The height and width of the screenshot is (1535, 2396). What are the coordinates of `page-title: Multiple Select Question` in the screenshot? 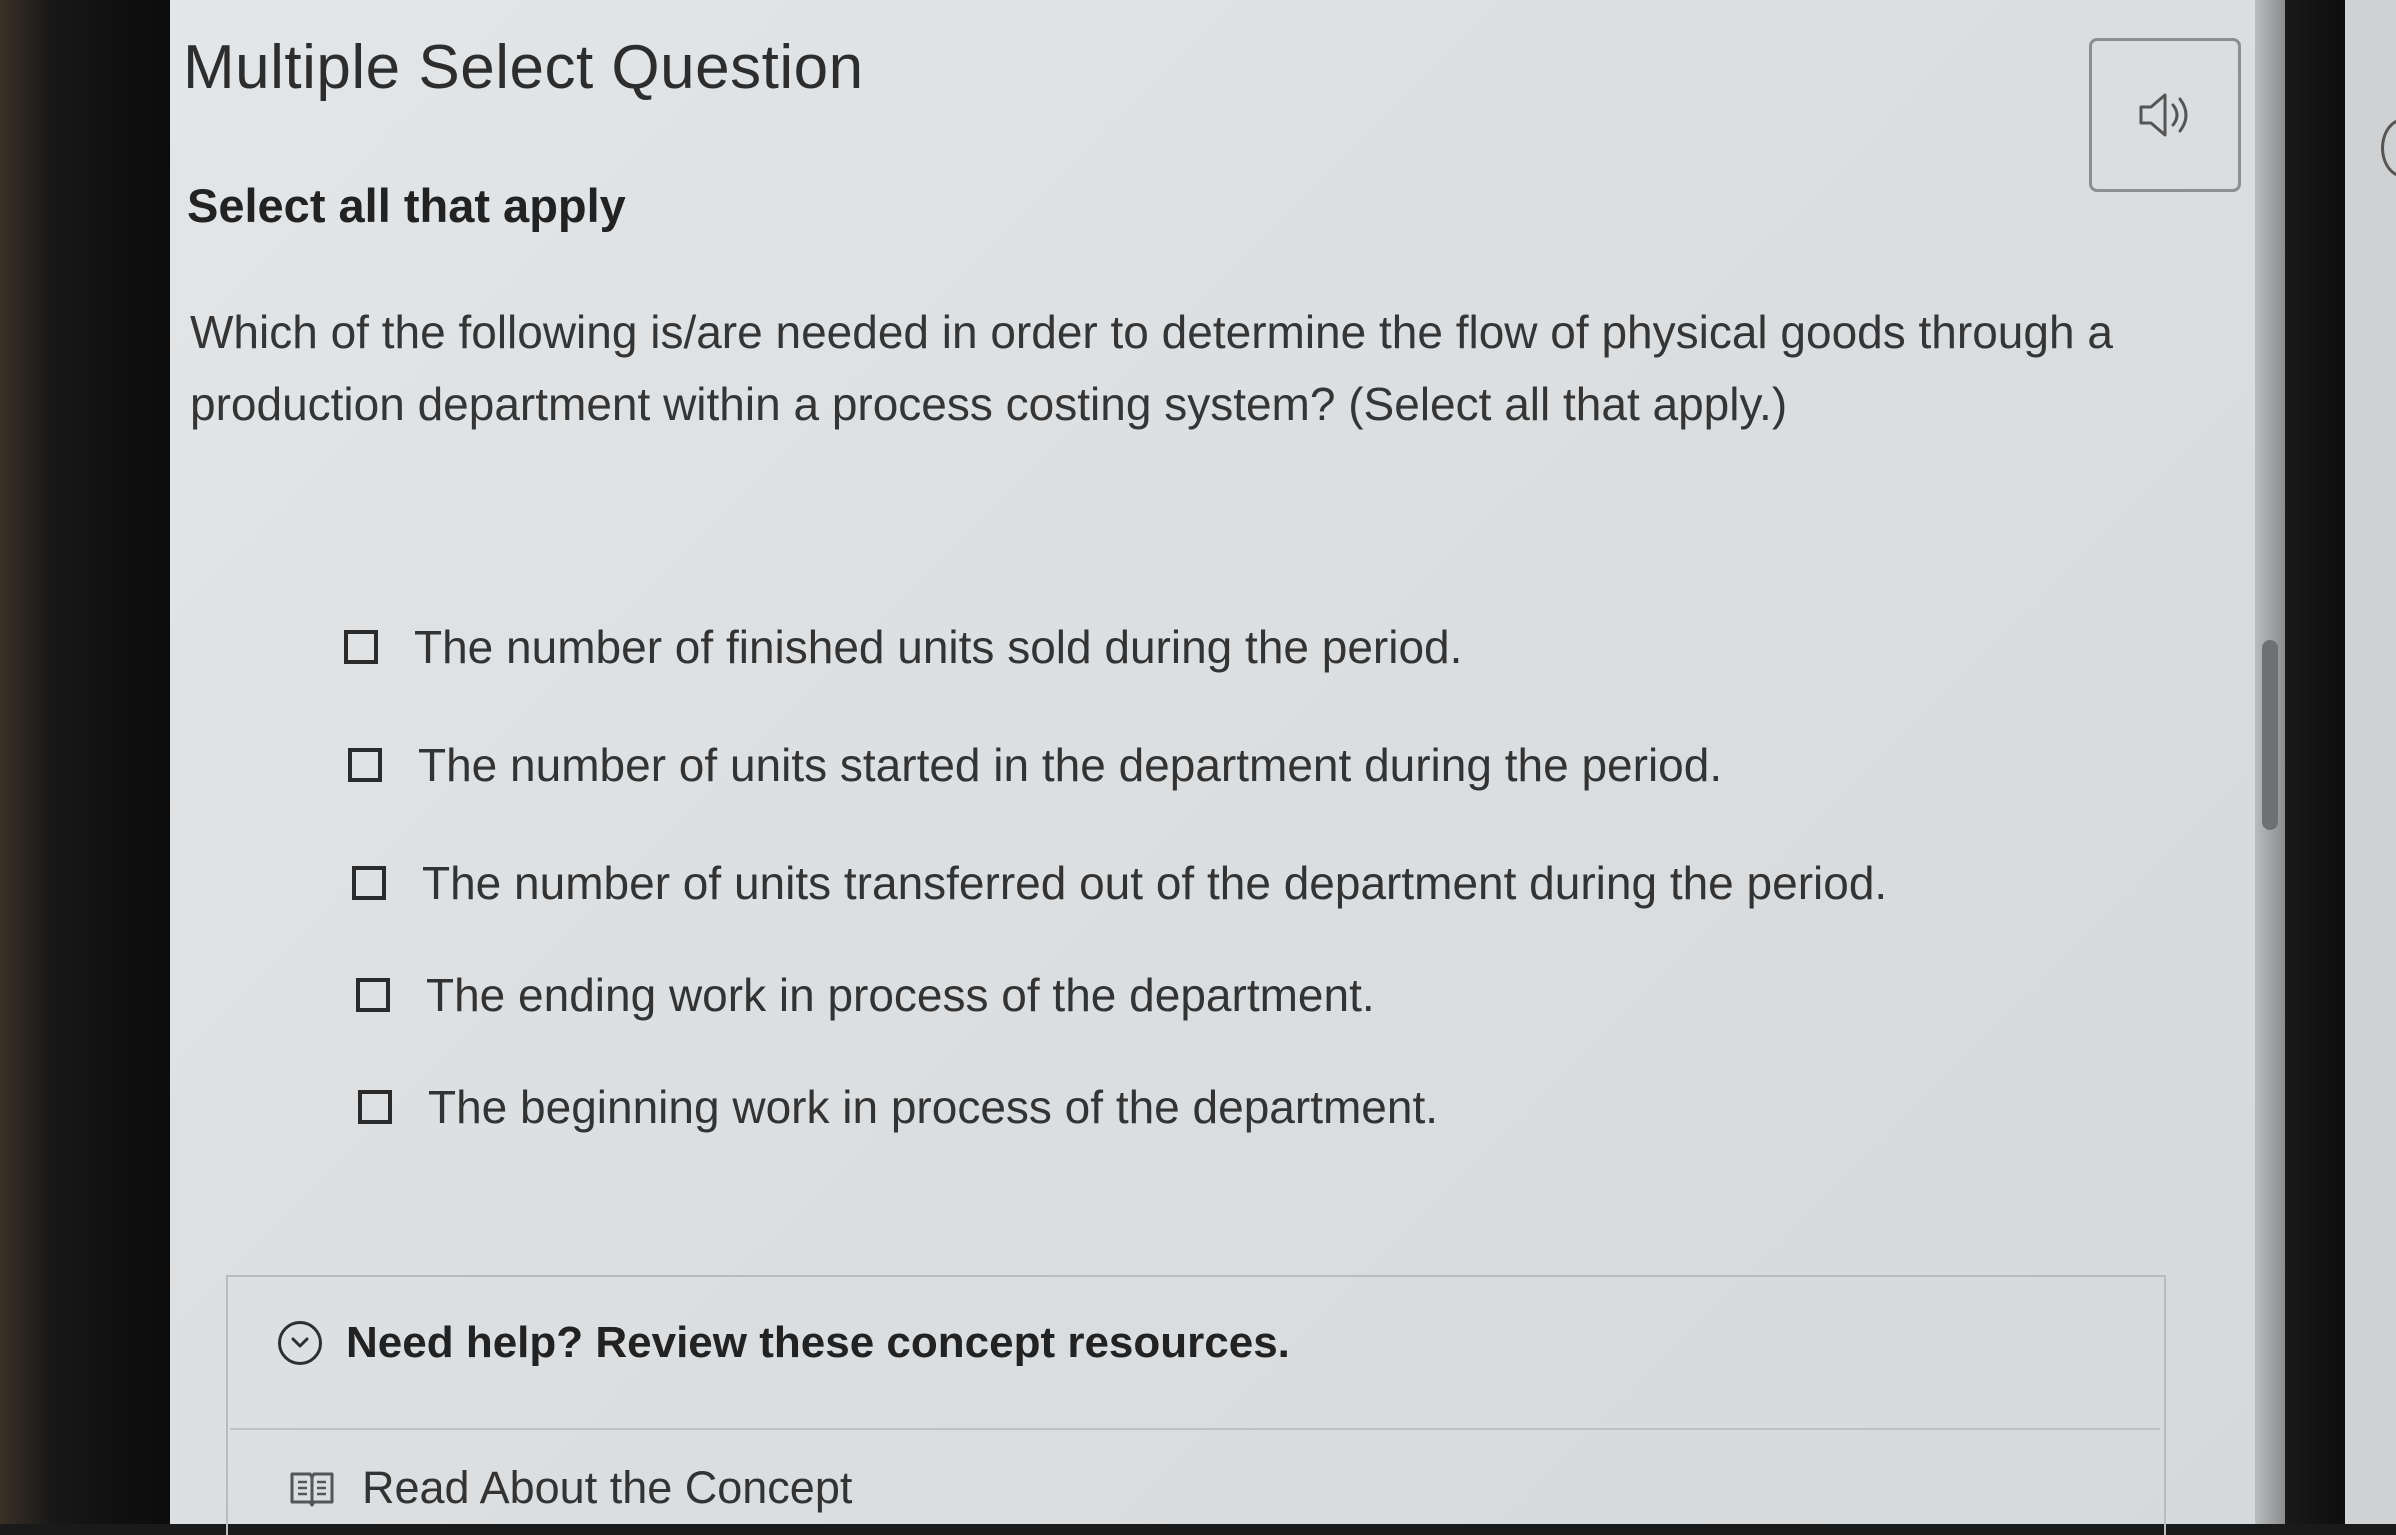 It's located at (523, 67).